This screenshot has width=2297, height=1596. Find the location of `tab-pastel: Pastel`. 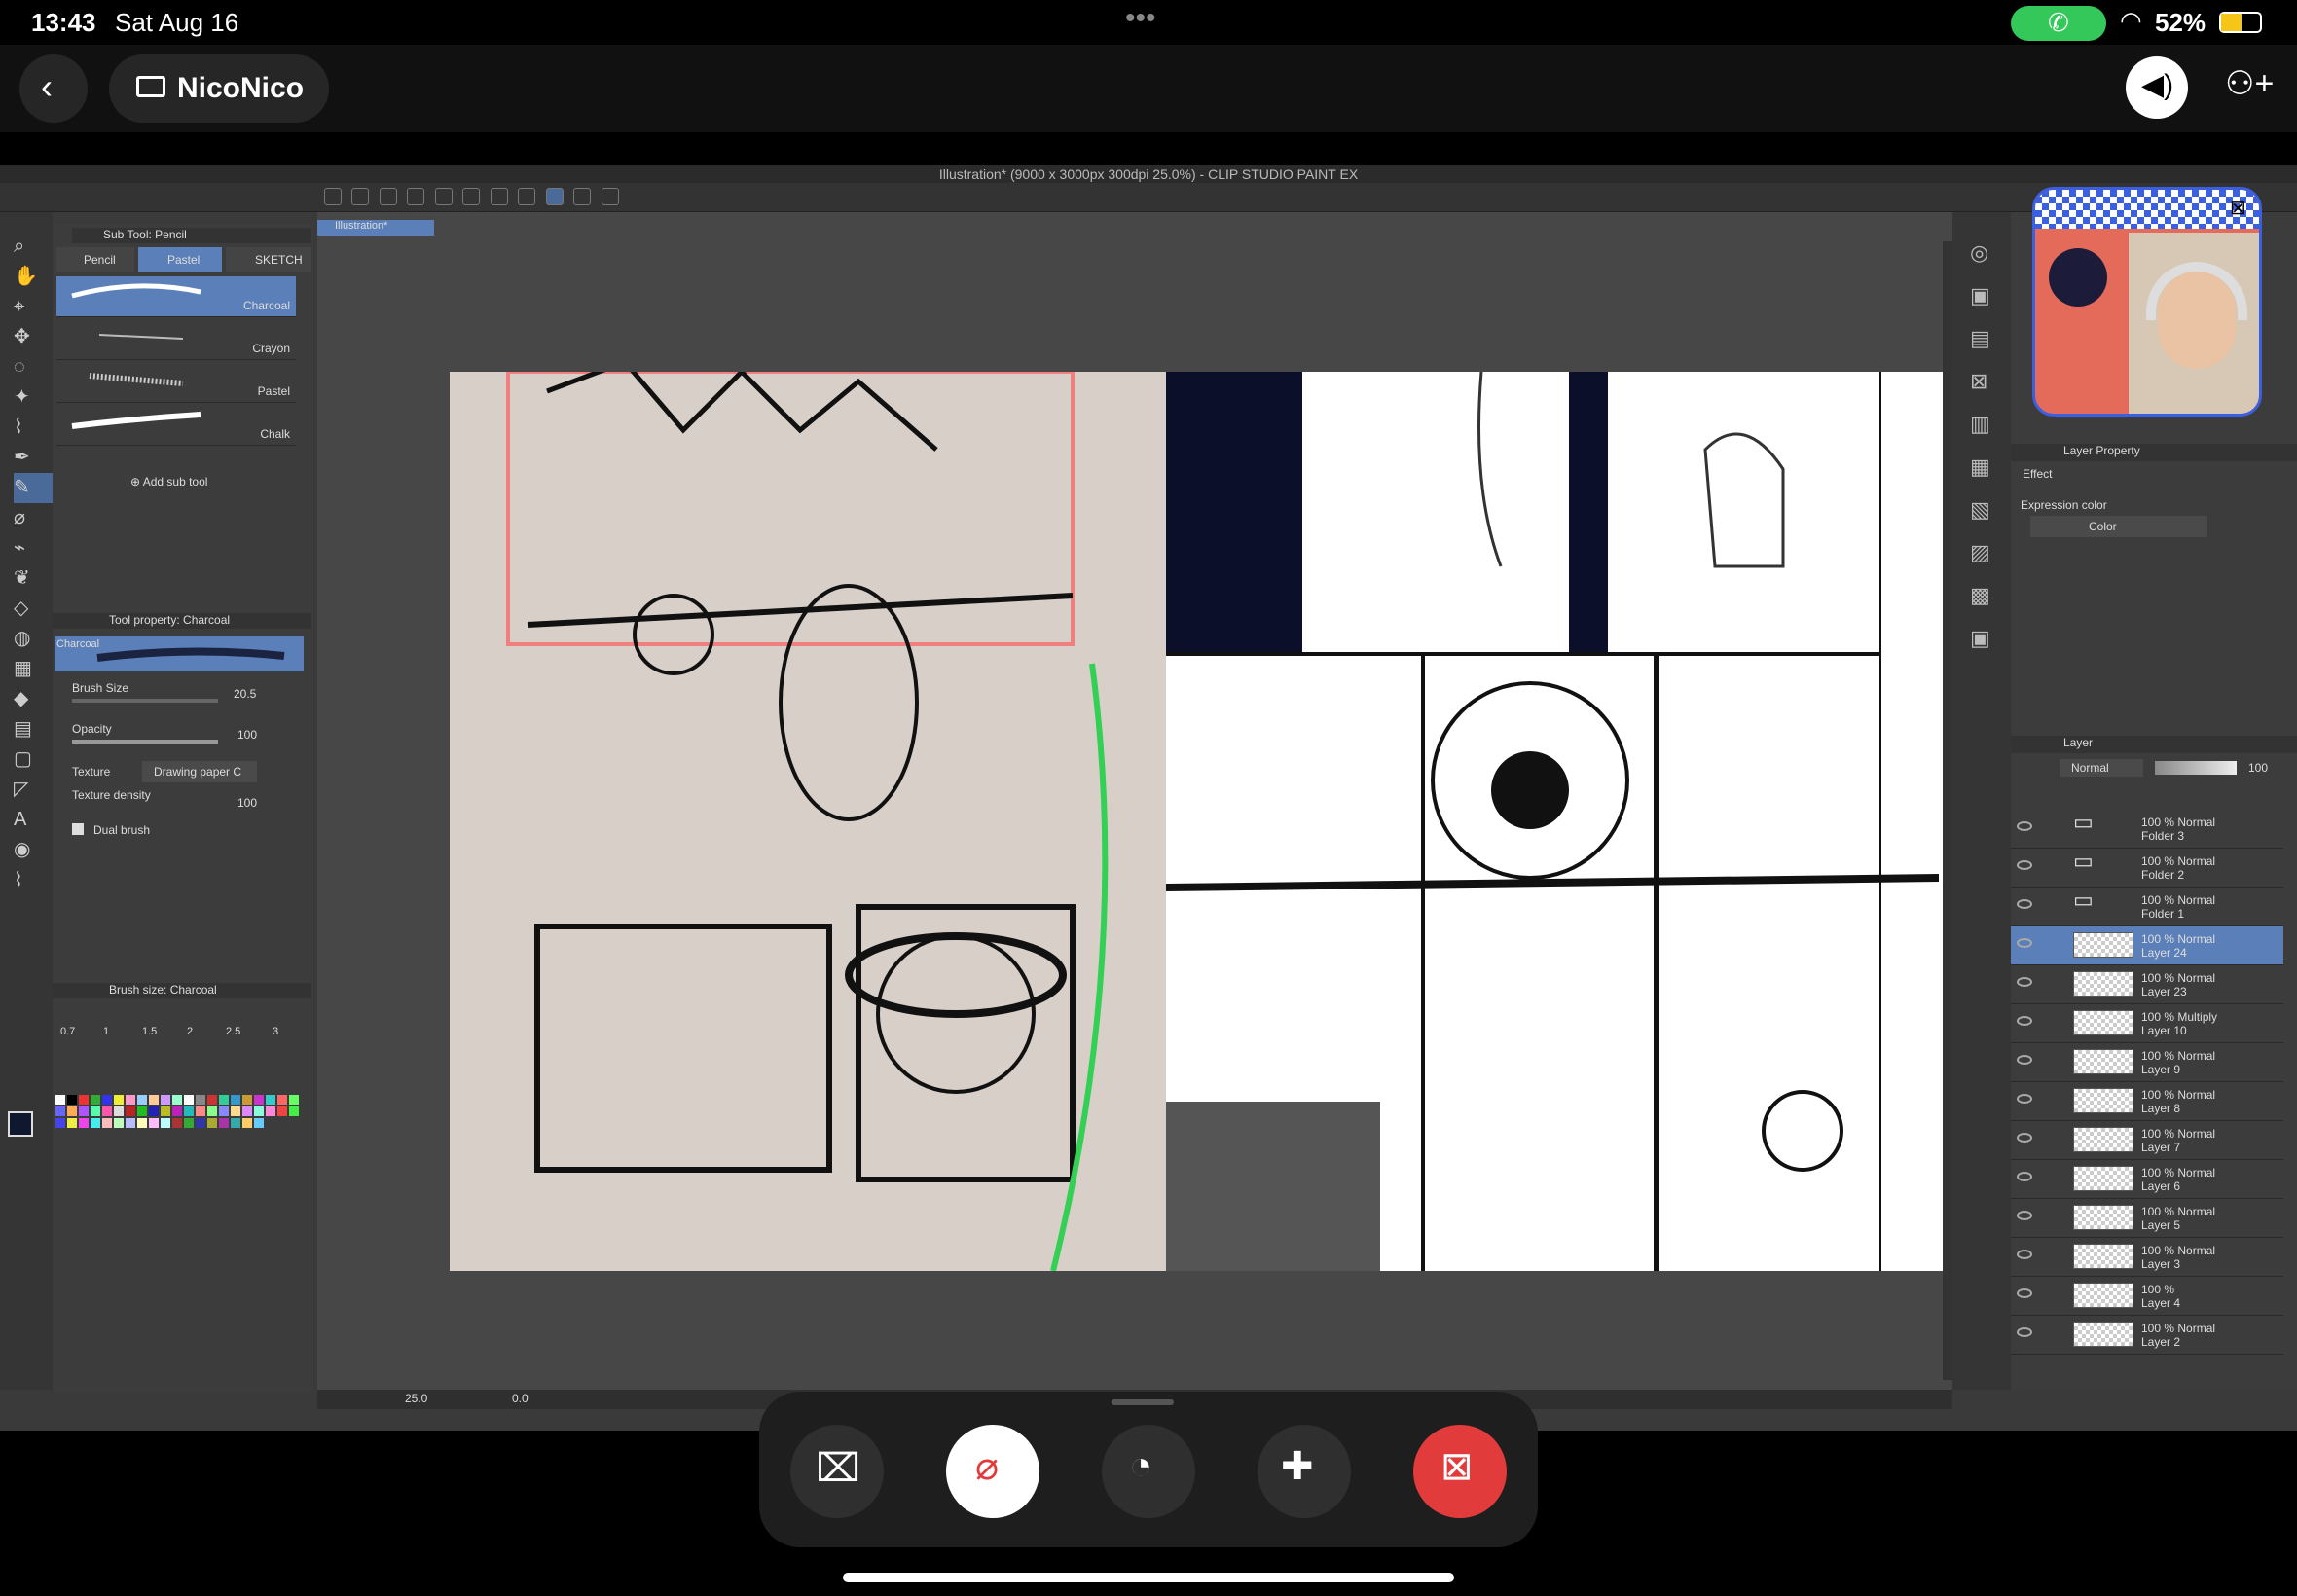

tab-pastel: Pastel is located at coordinates (180, 259).